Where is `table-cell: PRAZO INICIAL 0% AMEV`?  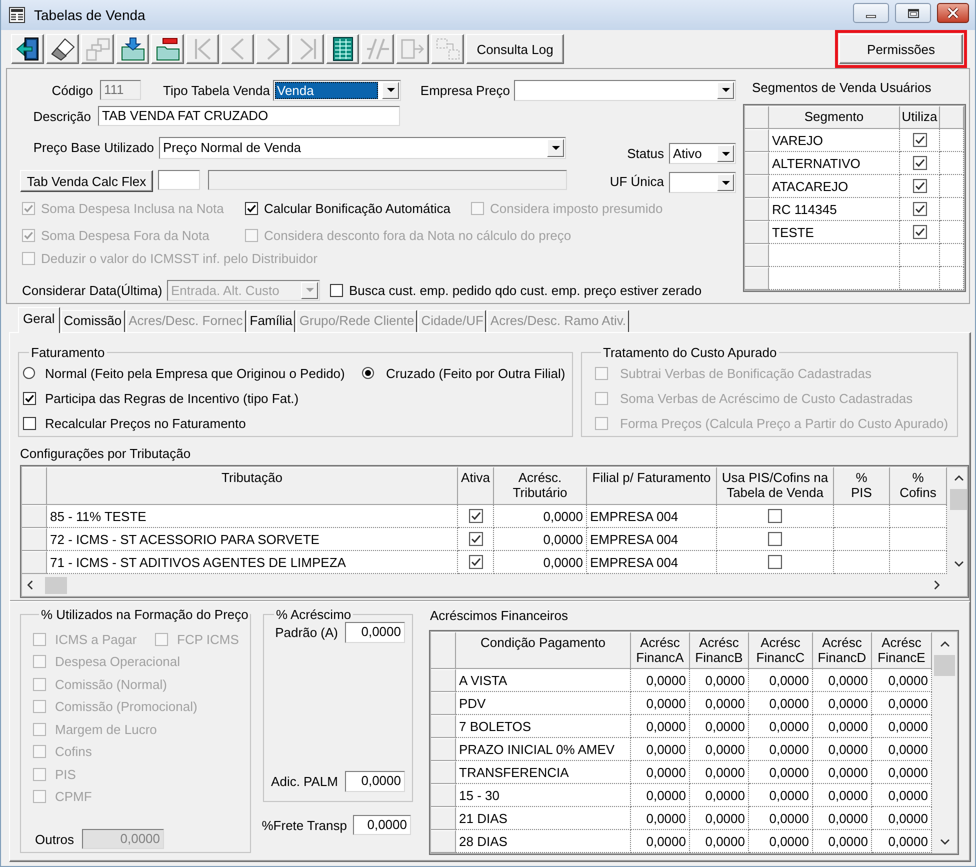
table-cell: PRAZO INICIAL 0% AMEV is located at coordinates (543, 749).